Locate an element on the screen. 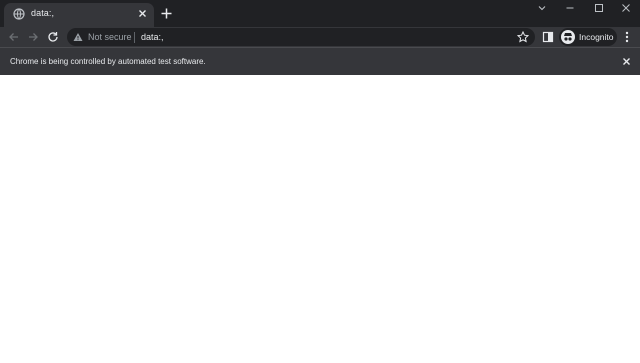  tab-title: data:, is located at coordinates (43, 13).